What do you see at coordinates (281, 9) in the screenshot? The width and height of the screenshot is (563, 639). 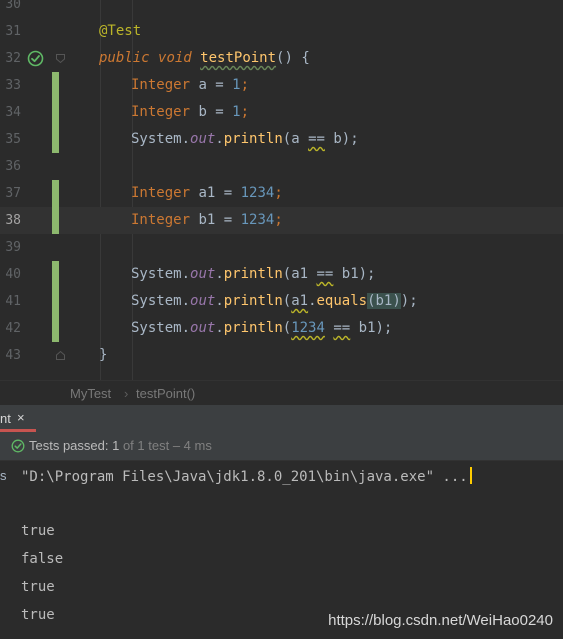 I see `code-line: 30` at bounding box center [281, 9].